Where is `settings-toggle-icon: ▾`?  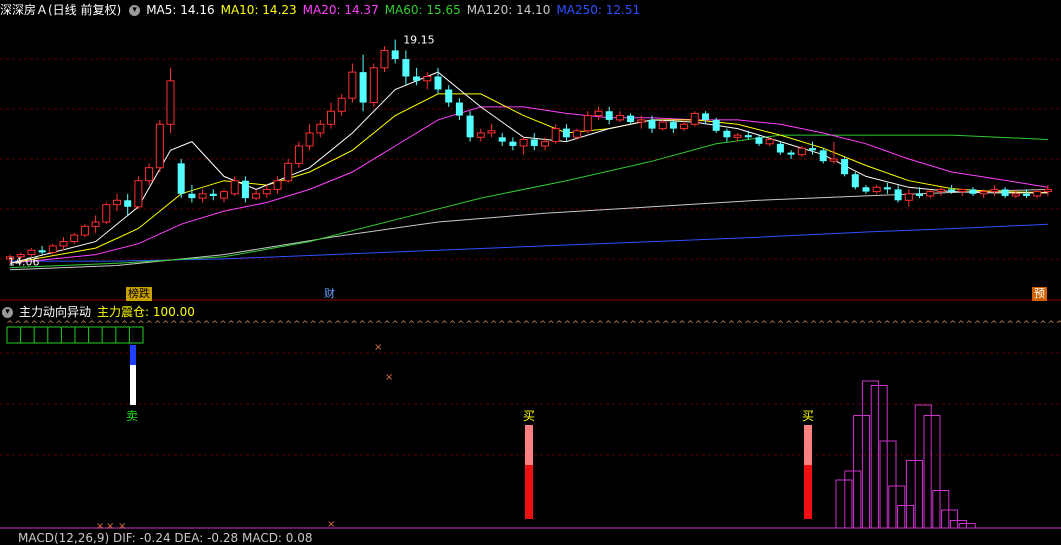 settings-toggle-icon: ▾ is located at coordinates (135, 10).